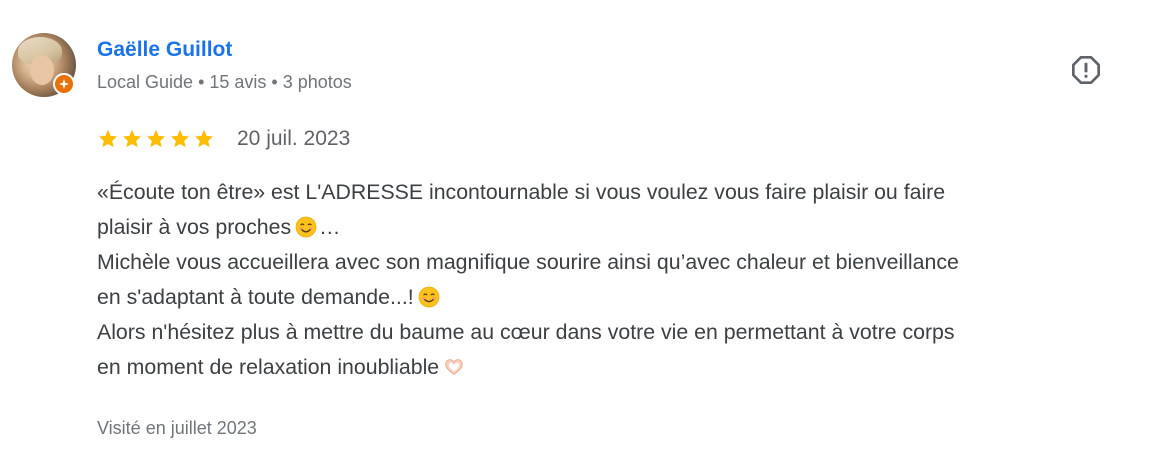 The height and width of the screenshot is (450, 1155). I want to click on star-rating, so click(157, 139).